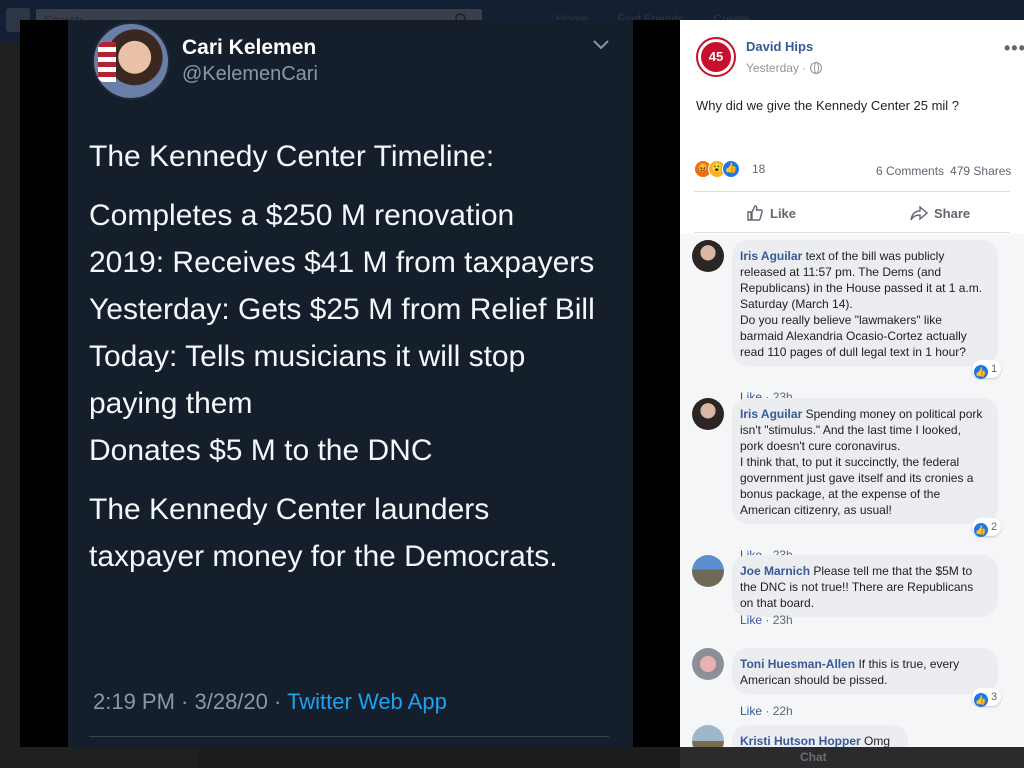  Describe the element at coordinates (994, 697) in the screenshot. I see `comment-reaction-count: 3` at that location.